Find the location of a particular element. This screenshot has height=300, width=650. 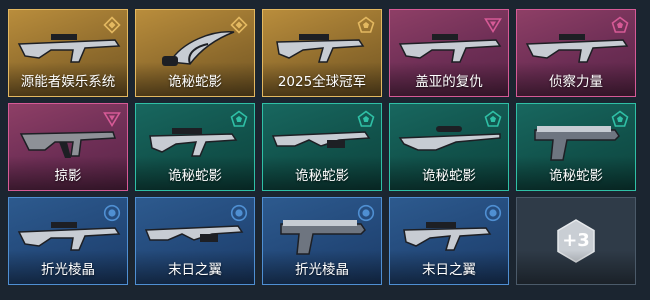

skin-card: 掠影 is located at coordinates (68, 147).